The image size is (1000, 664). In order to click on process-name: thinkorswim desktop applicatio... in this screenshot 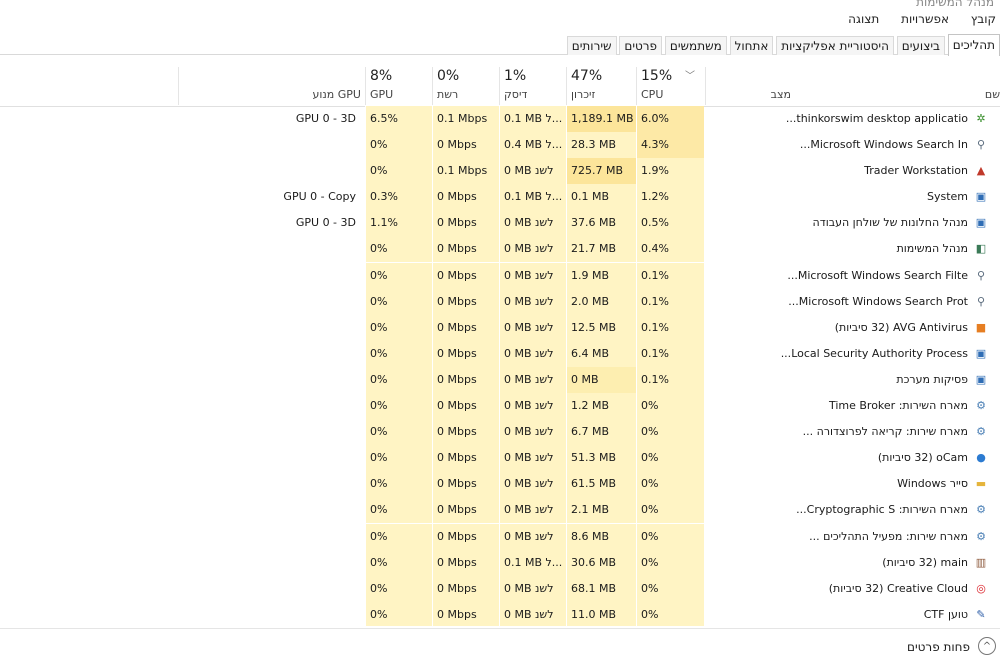, I will do `click(876, 118)`.